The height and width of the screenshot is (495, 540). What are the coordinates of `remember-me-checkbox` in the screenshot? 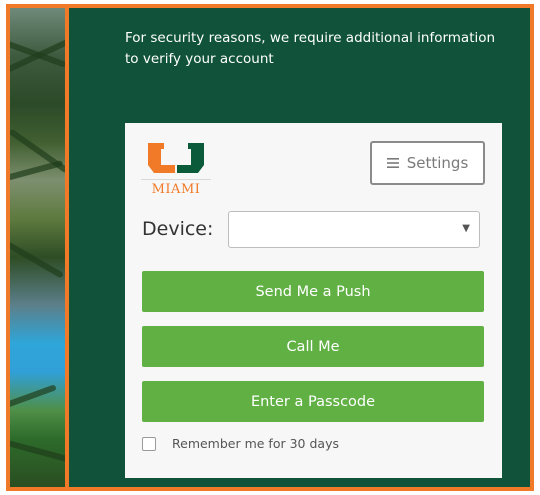 It's located at (149, 443).